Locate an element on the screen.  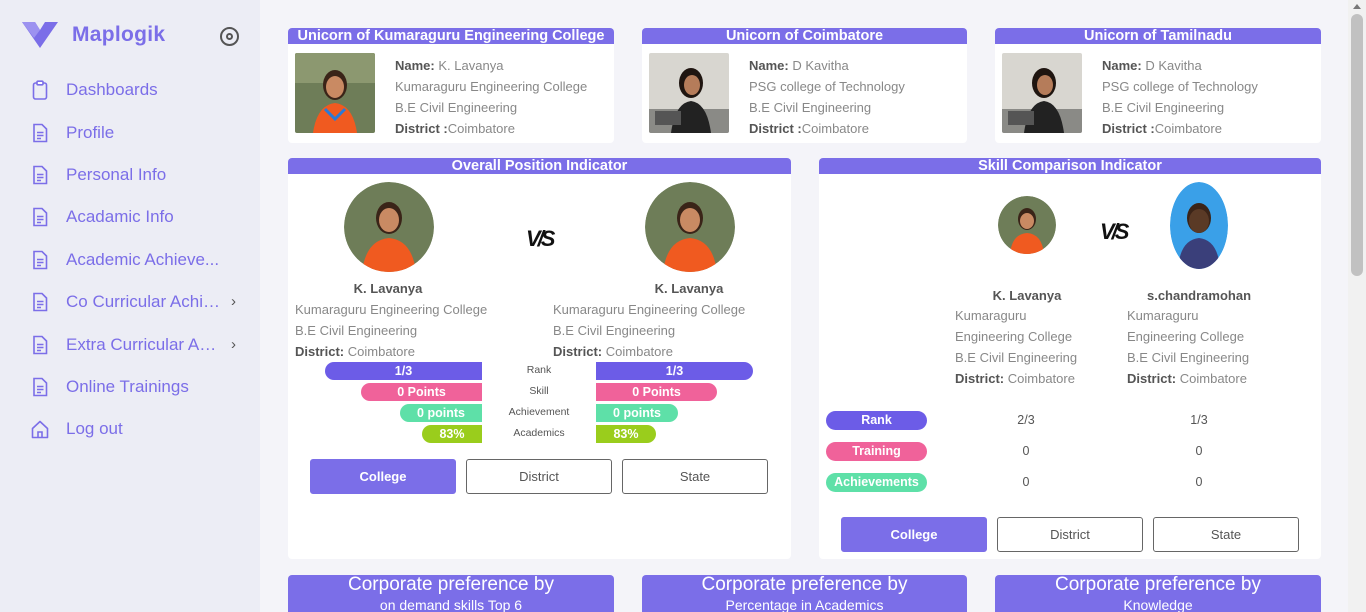
page-scrollbar is located at coordinates (1357, 306).